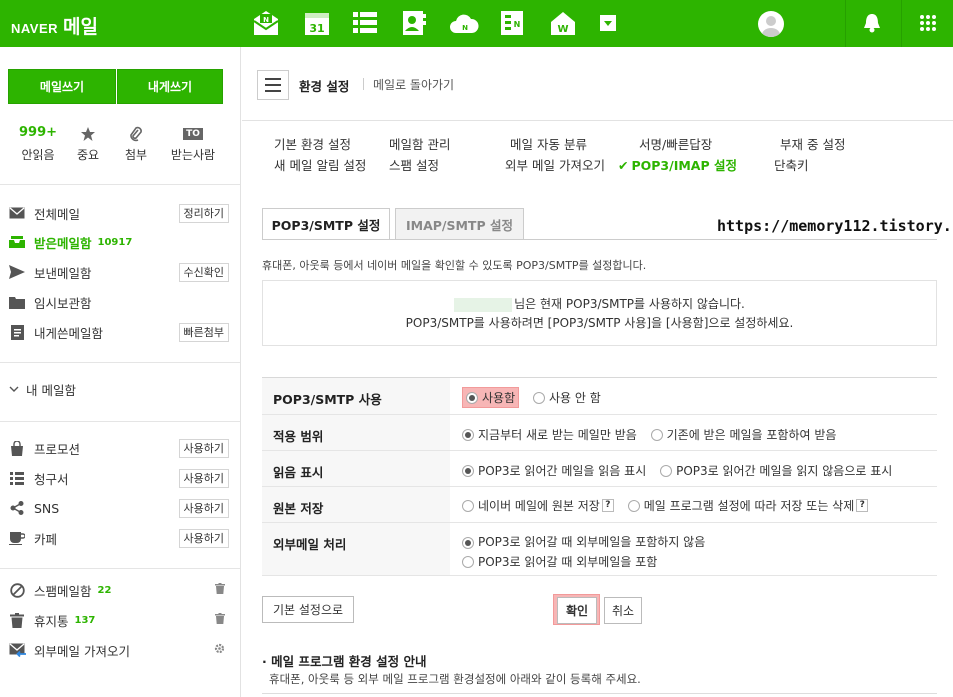  I want to click on radio-exclude-external: POP3로 읽어갈 때 외부메일을 포함하지 않음, so click(583, 542).